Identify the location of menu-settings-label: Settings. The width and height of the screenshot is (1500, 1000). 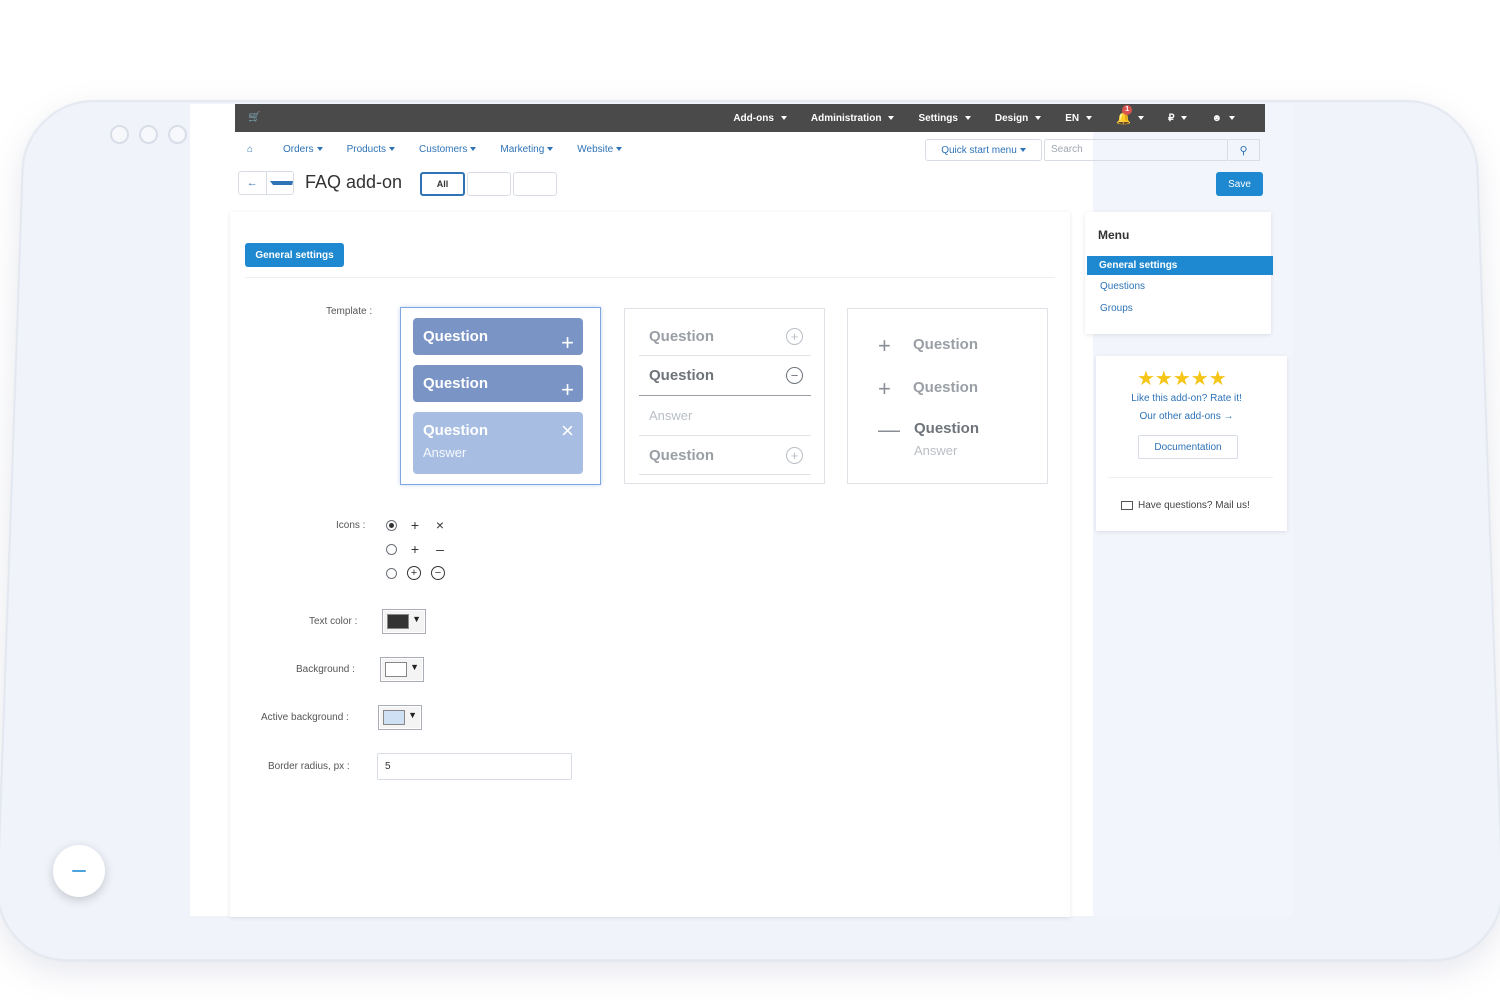
(938, 118).